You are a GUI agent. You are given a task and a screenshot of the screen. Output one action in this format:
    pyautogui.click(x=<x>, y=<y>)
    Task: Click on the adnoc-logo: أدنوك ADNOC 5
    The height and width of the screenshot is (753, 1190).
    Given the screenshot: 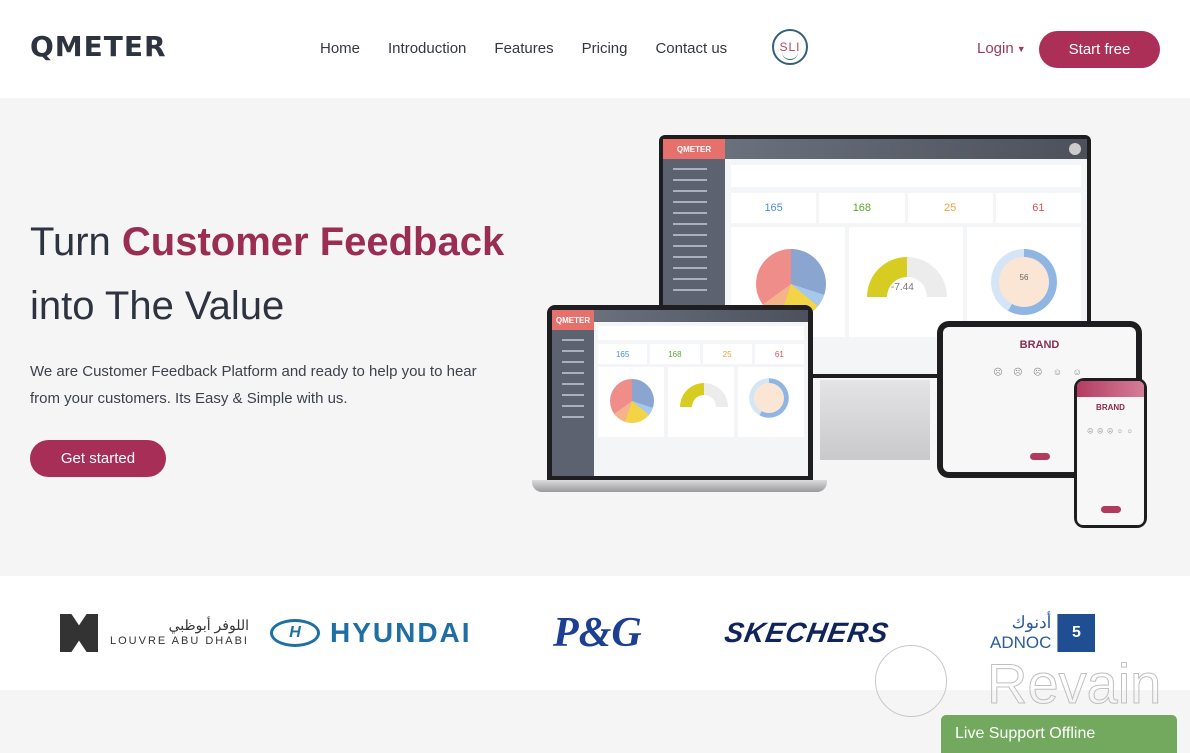 What is the action you would take?
    pyautogui.click(x=1043, y=633)
    